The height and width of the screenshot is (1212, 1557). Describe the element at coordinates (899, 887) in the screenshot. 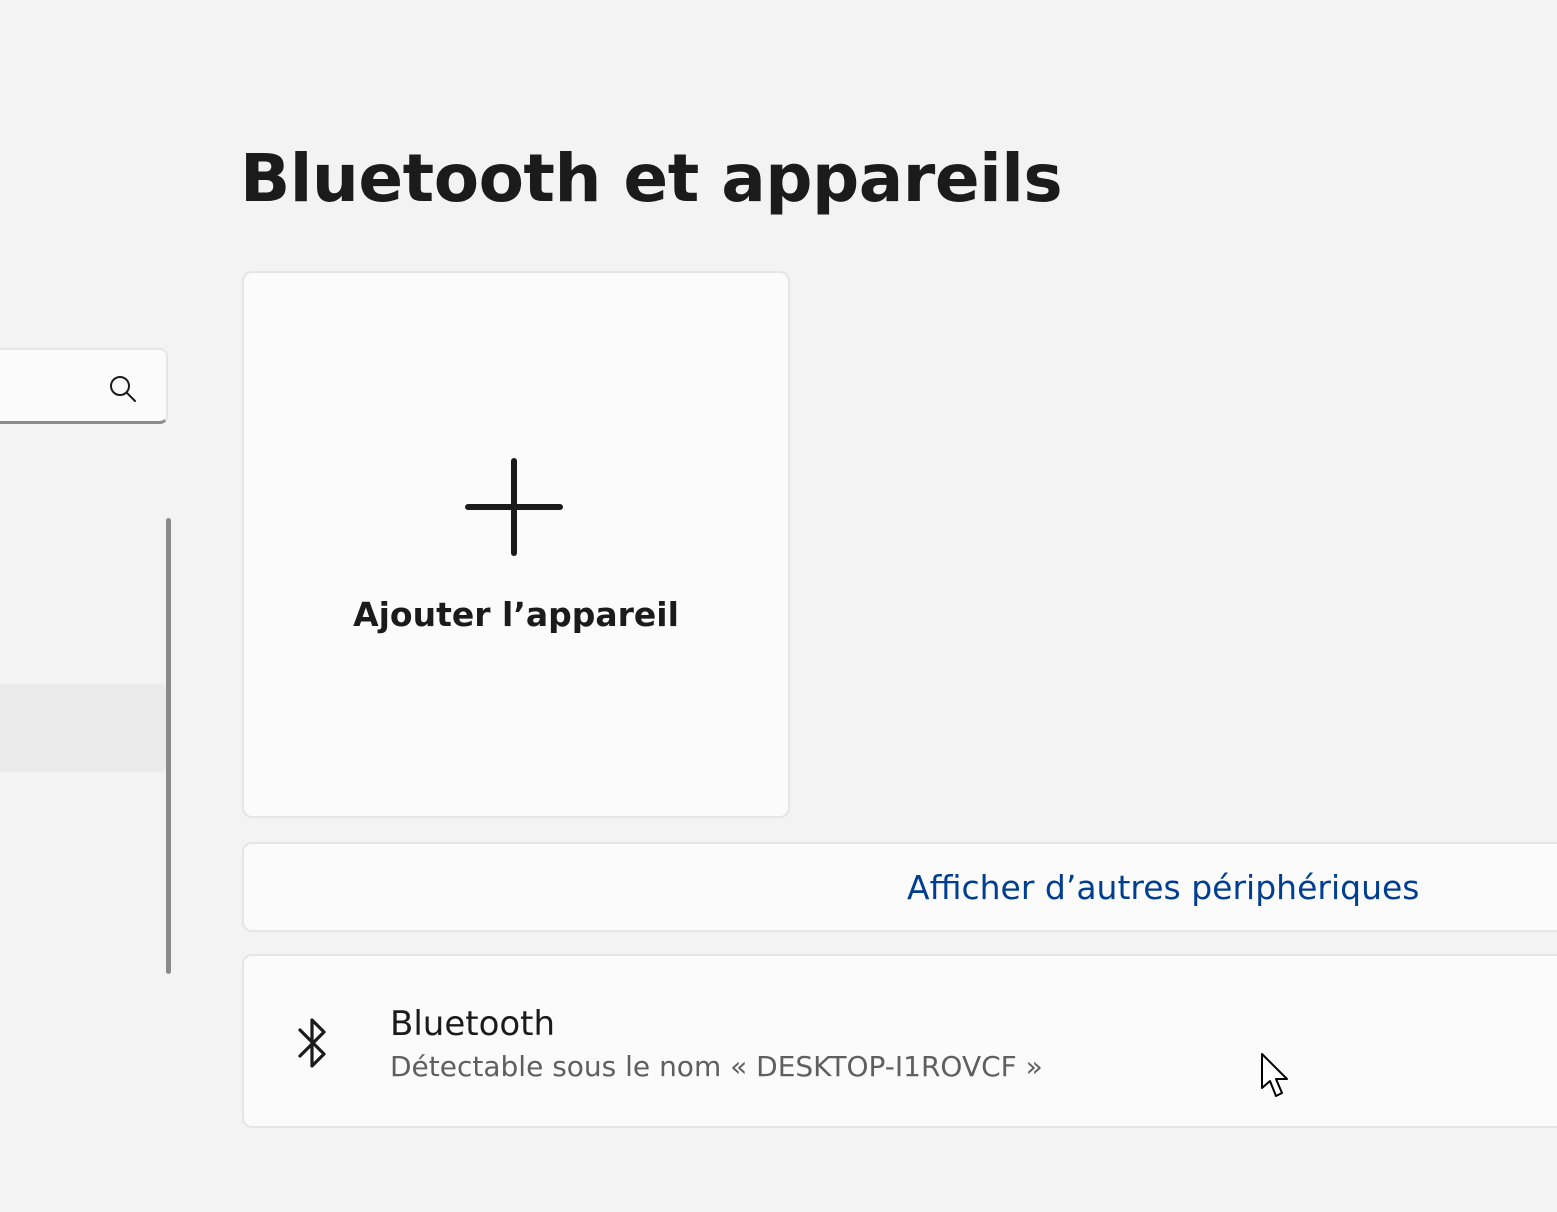

I see `more-devices-row: Afficher d’autres périphériques` at that location.